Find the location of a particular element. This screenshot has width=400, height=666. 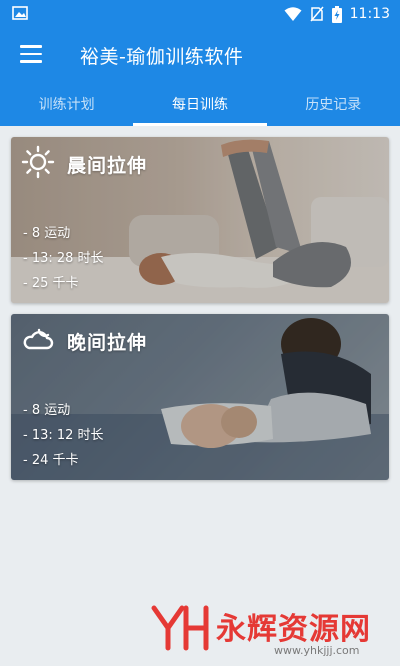

duration: - 13: 28 时长 is located at coordinates (63, 258).